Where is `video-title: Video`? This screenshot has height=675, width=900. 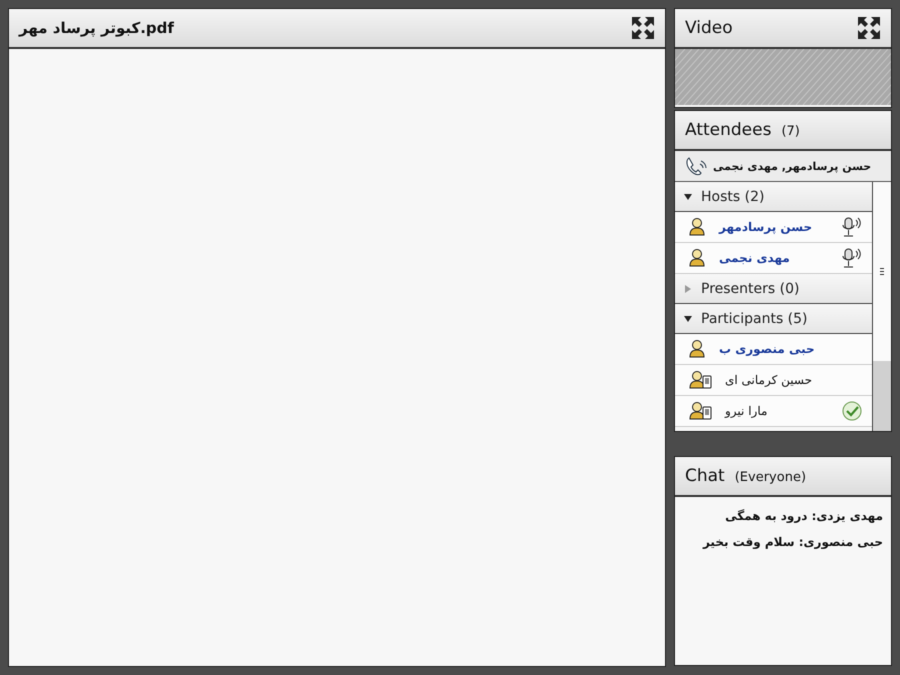
video-title: Video is located at coordinates (709, 28).